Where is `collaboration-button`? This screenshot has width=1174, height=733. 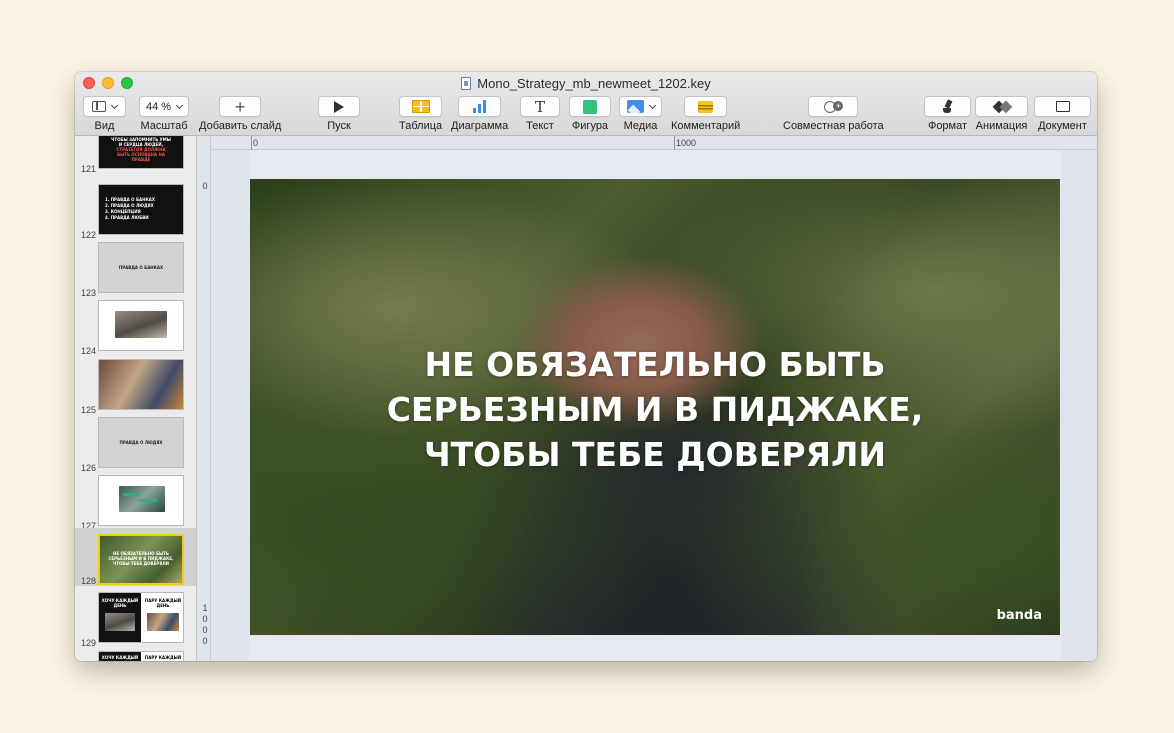 collaboration-button is located at coordinates (833, 106).